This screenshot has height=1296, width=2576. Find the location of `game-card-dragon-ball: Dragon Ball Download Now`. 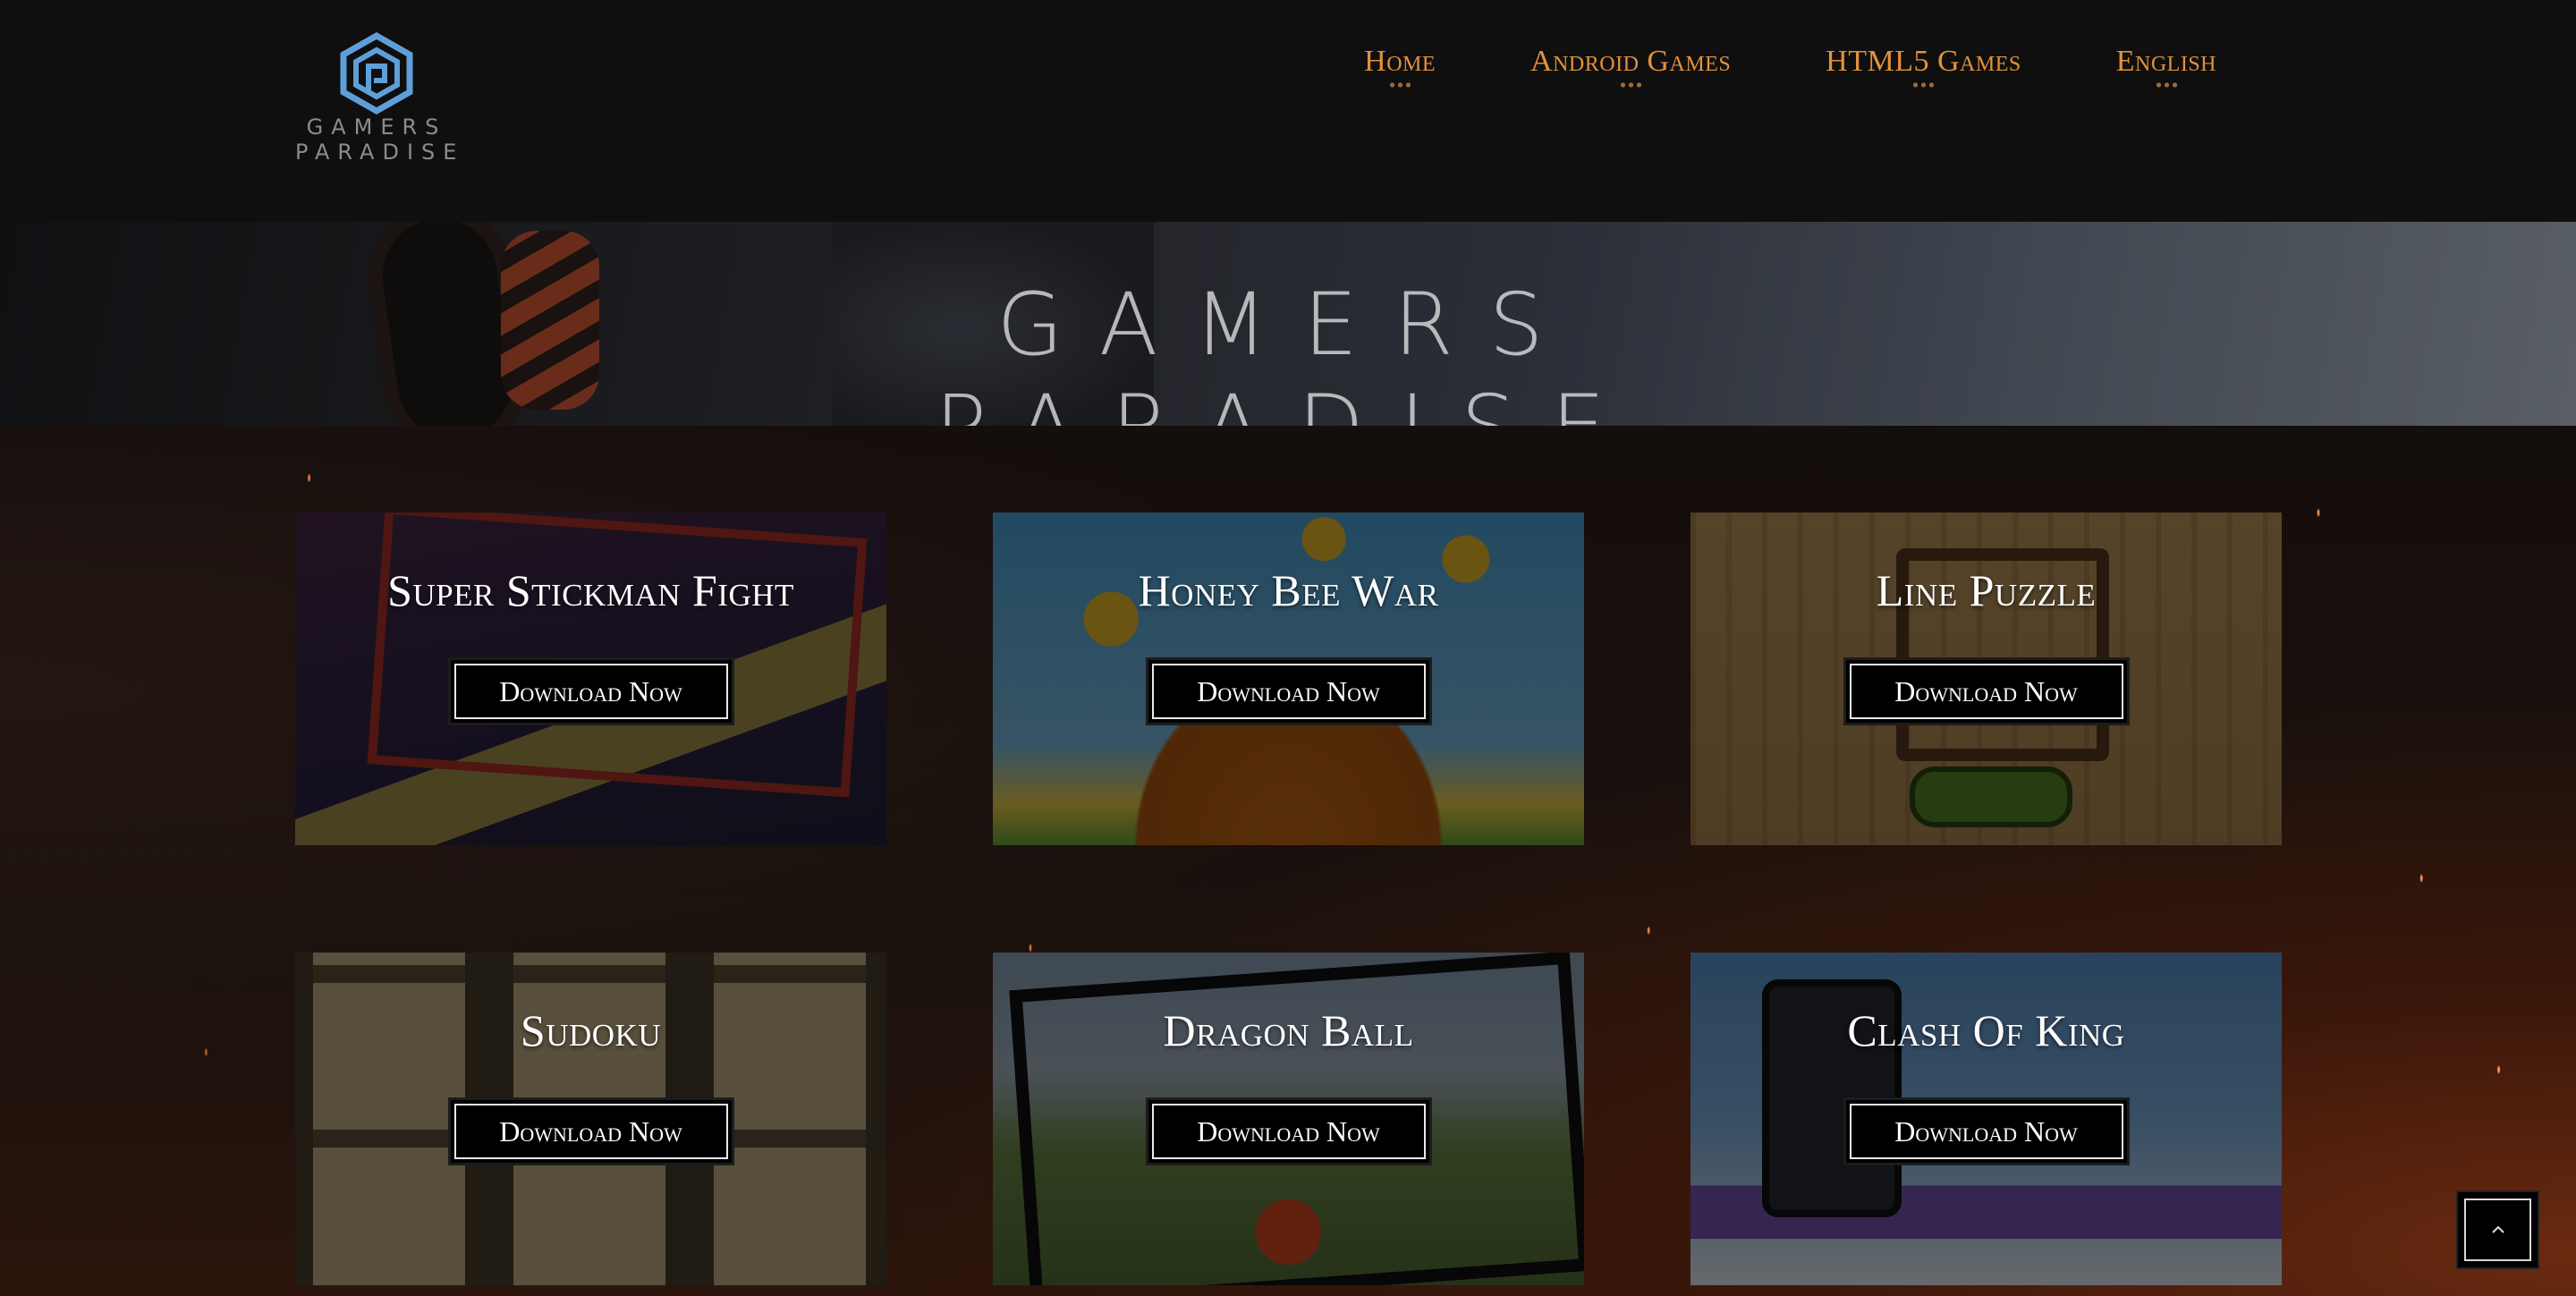

game-card-dragon-ball: Dragon Ball Download Now is located at coordinates (1288, 1119).